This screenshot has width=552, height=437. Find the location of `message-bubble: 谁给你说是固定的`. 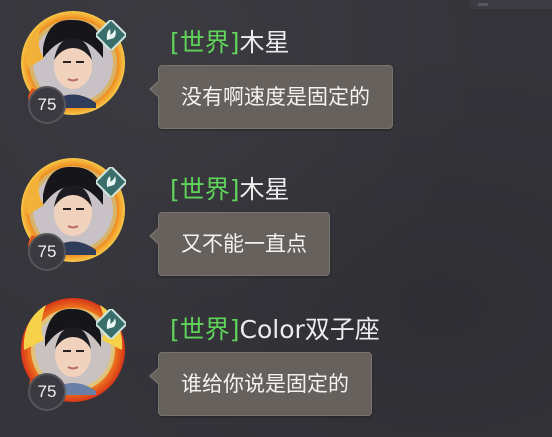

message-bubble: 谁给你说是固定的 is located at coordinates (260, 384).